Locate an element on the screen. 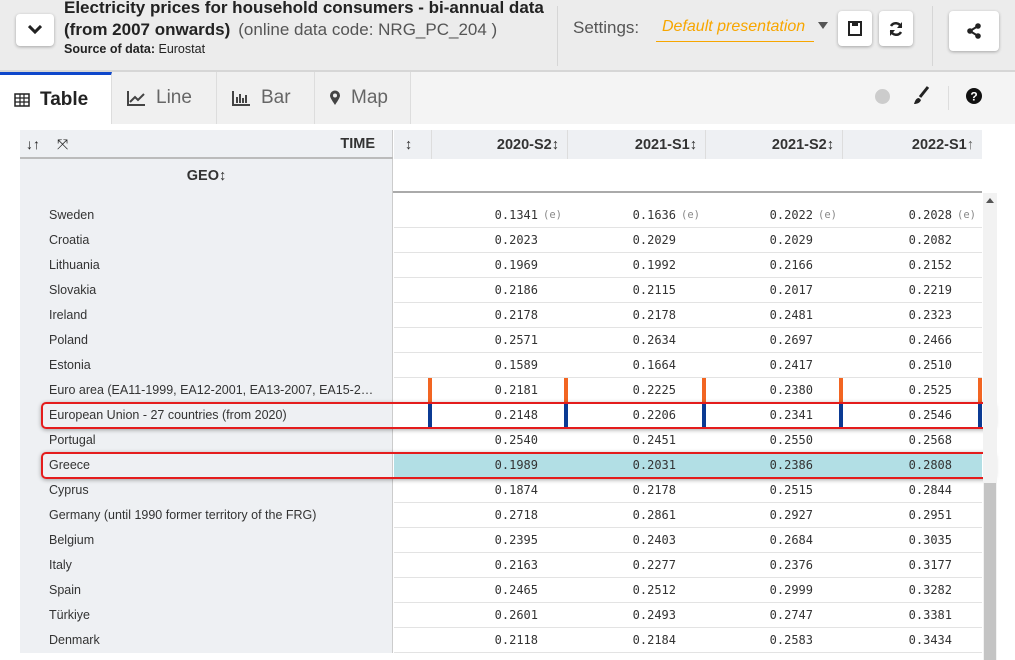  value-cell: 0.2510 is located at coordinates (912, 365).